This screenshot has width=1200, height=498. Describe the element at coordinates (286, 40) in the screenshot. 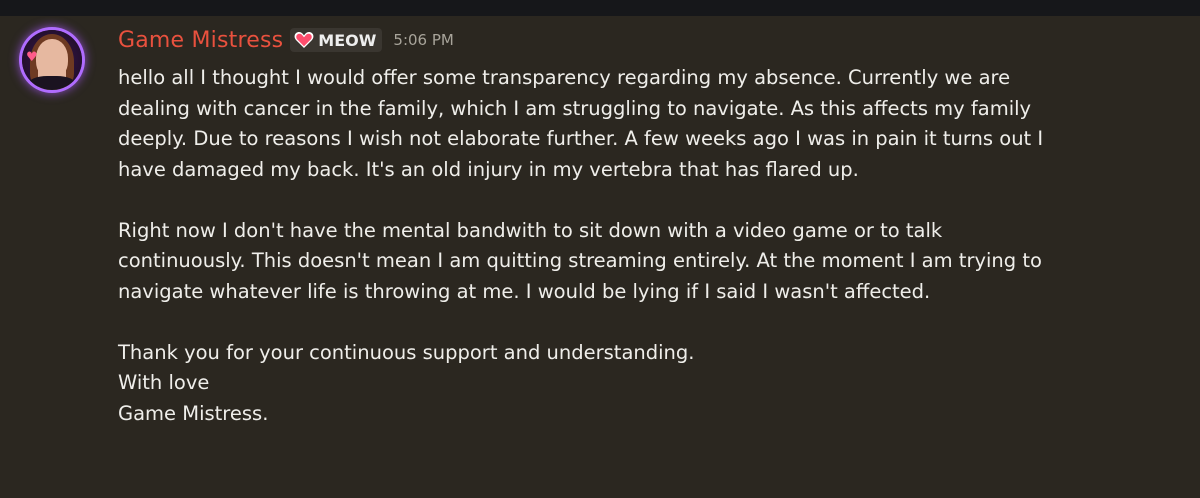

I see `message-header: Game Mistress MEOW 5:06 PM` at that location.